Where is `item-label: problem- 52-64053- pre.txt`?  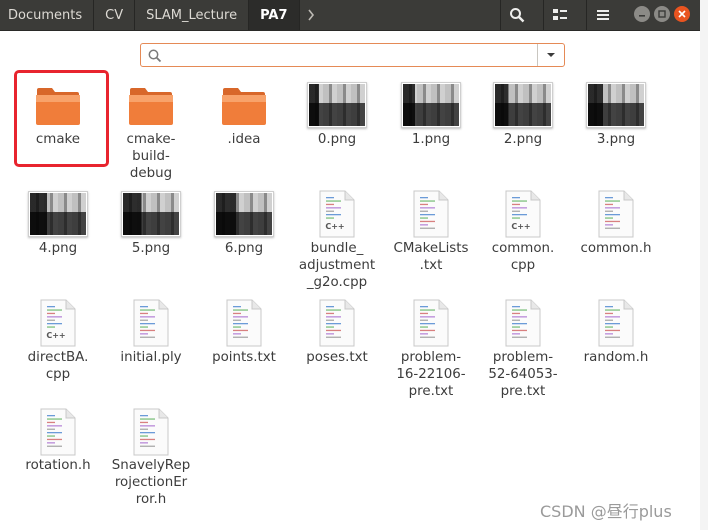
item-label: problem- 52-64053- pre.txt is located at coordinates (523, 374).